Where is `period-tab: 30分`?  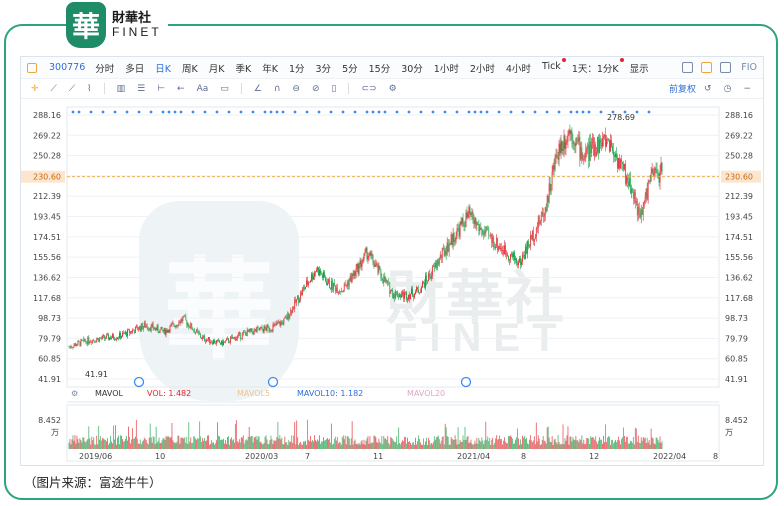
period-tab: 30分 is located at coordinates (412, 68).